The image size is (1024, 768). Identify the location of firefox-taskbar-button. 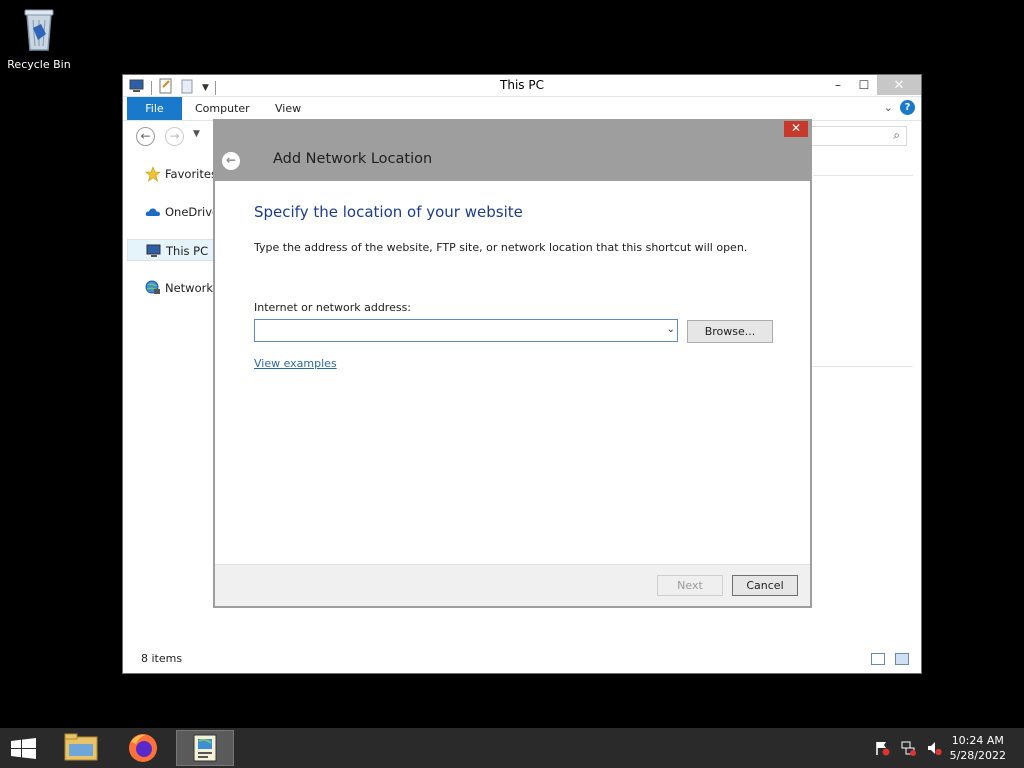
(143, 748).